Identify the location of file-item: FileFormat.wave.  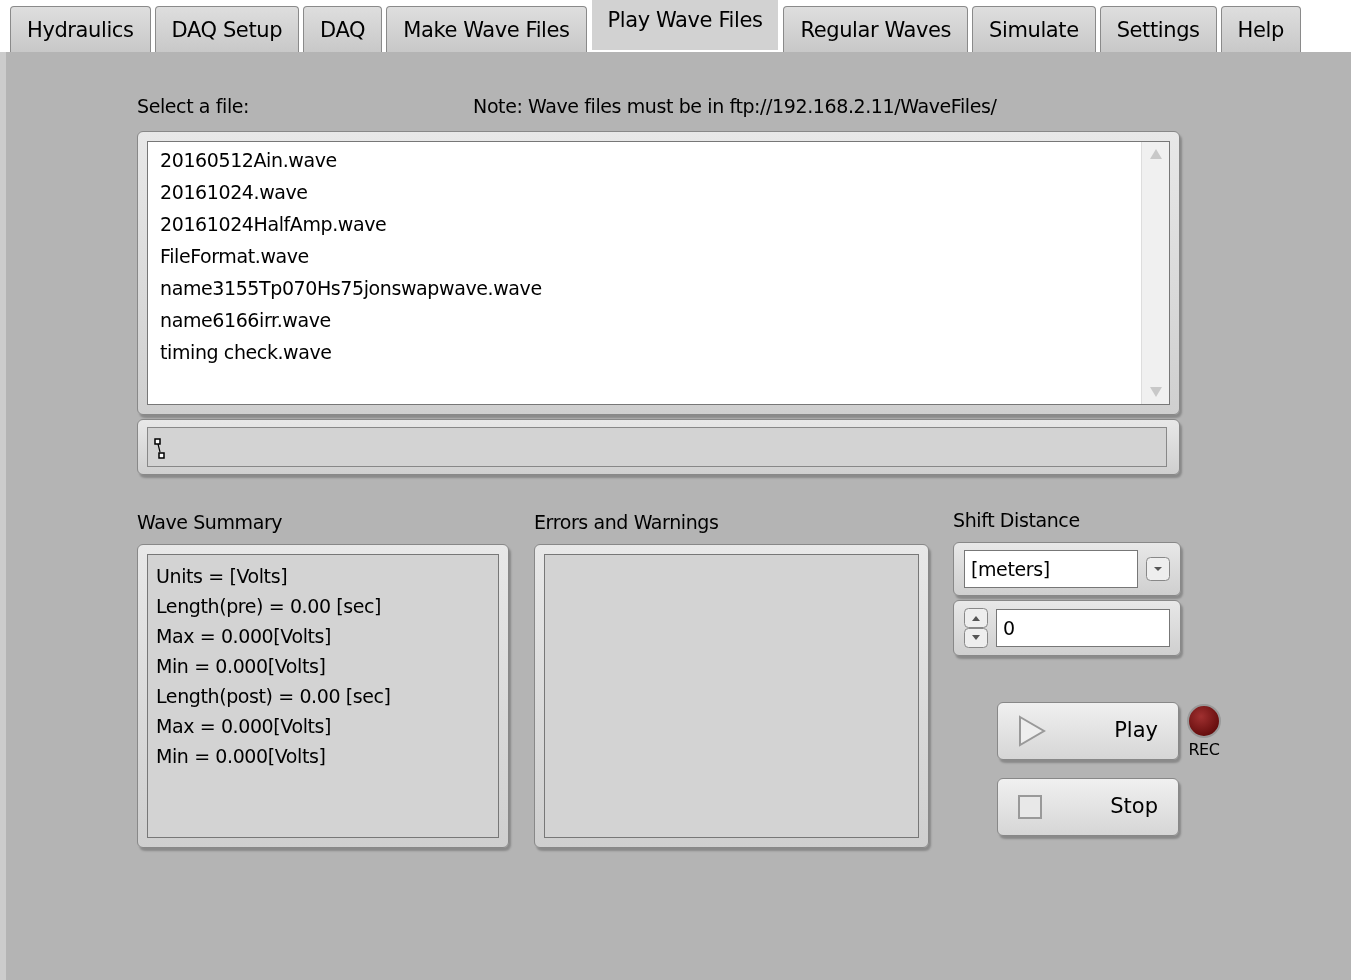
(644, 255).